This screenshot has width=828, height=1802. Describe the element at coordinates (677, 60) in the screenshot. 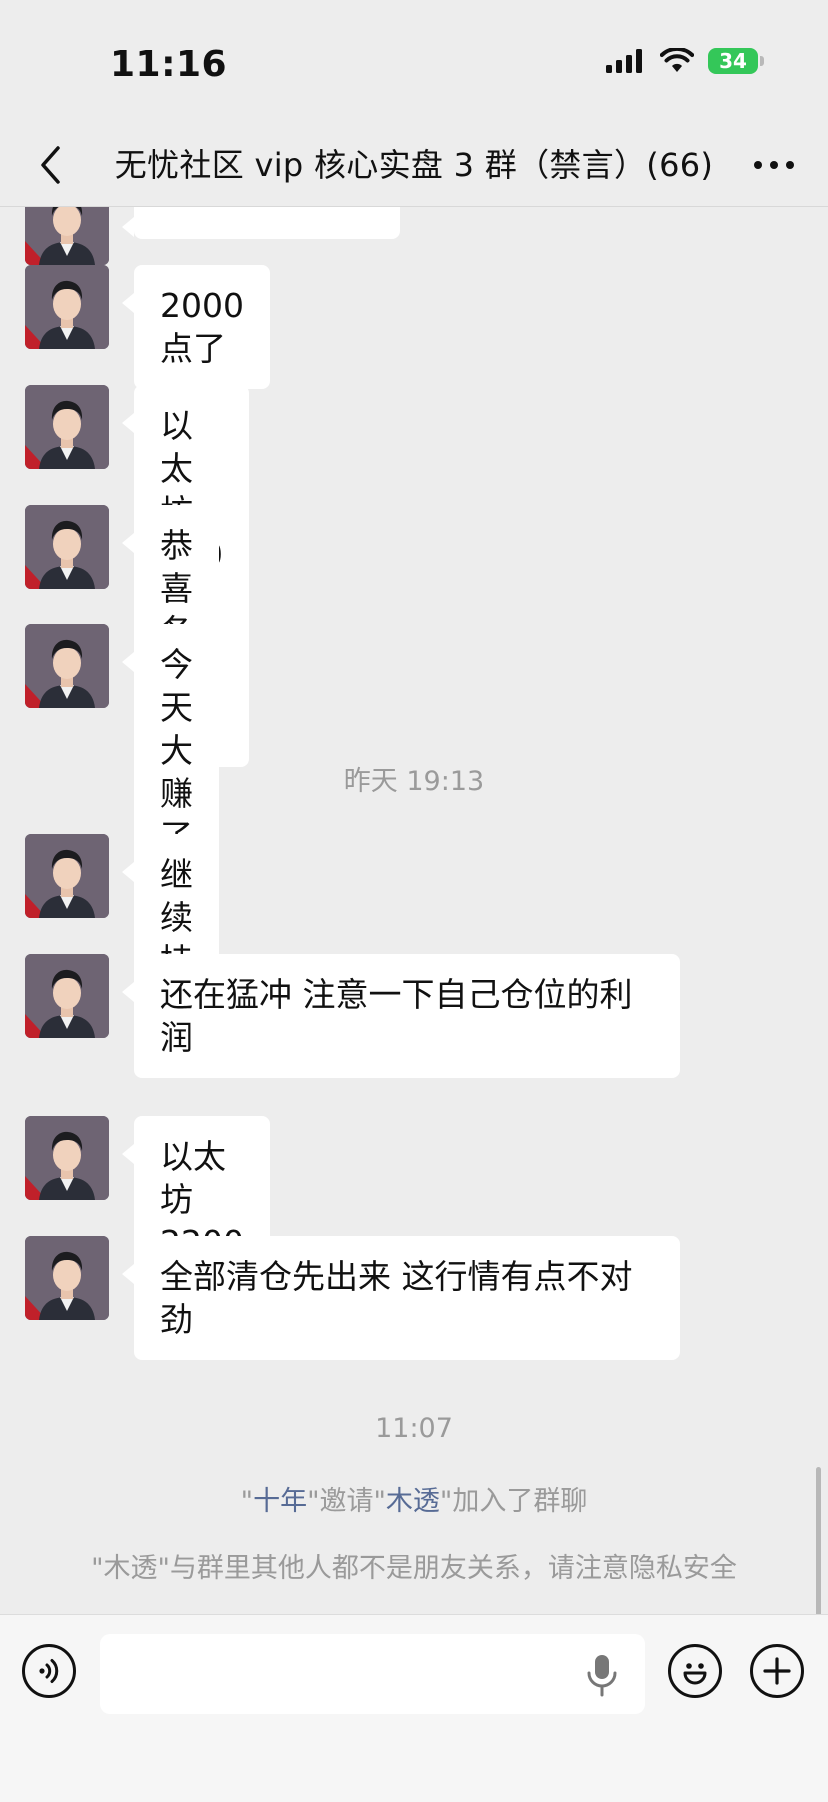

I see `wifi-icon` at that location.